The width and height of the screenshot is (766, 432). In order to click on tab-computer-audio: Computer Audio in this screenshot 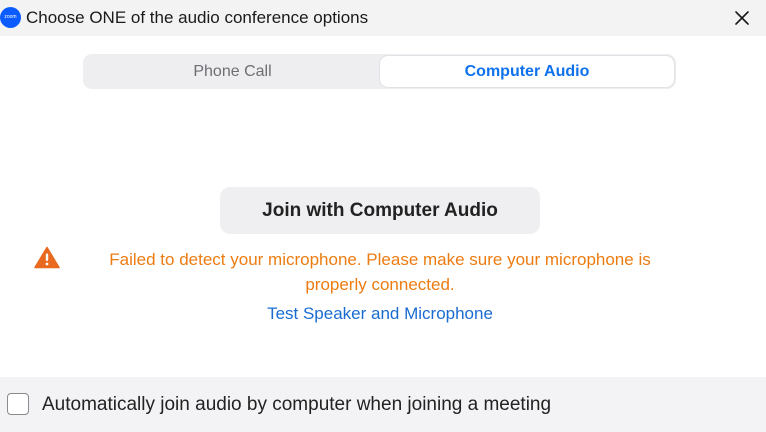, I will do `click(527, 71)`.